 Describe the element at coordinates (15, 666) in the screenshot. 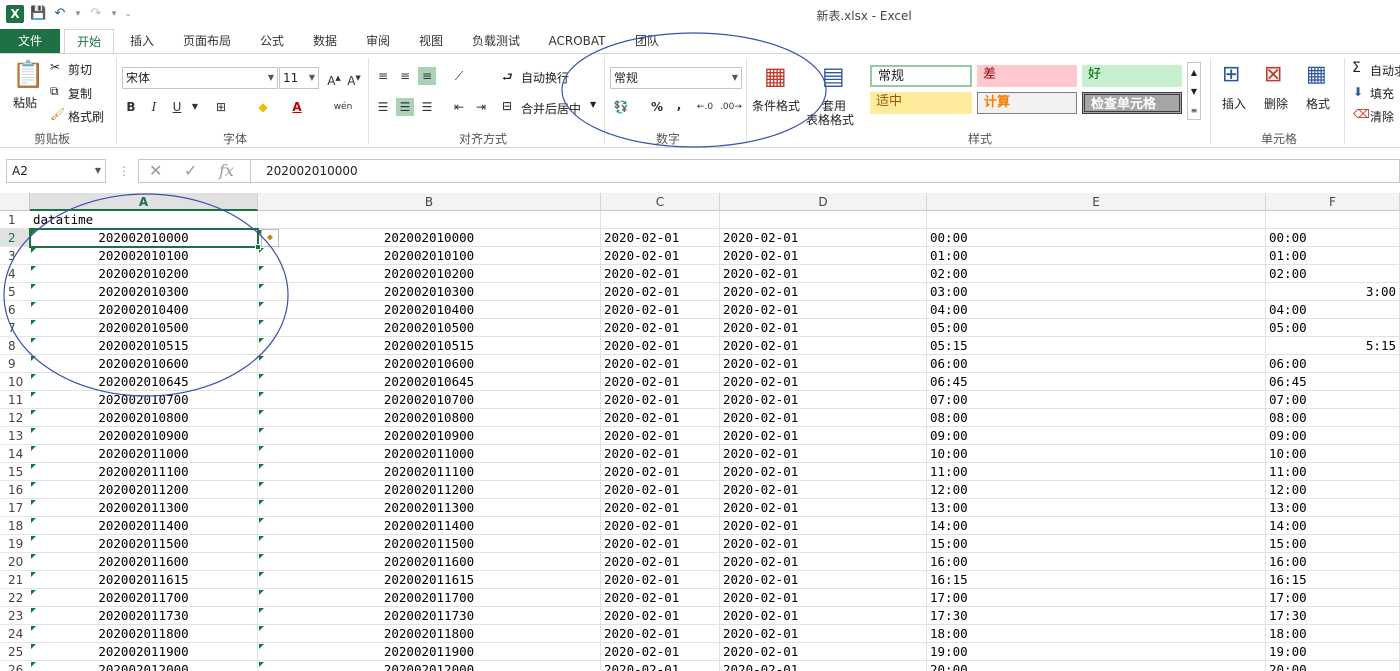

I see `row-header: 26` at that location.